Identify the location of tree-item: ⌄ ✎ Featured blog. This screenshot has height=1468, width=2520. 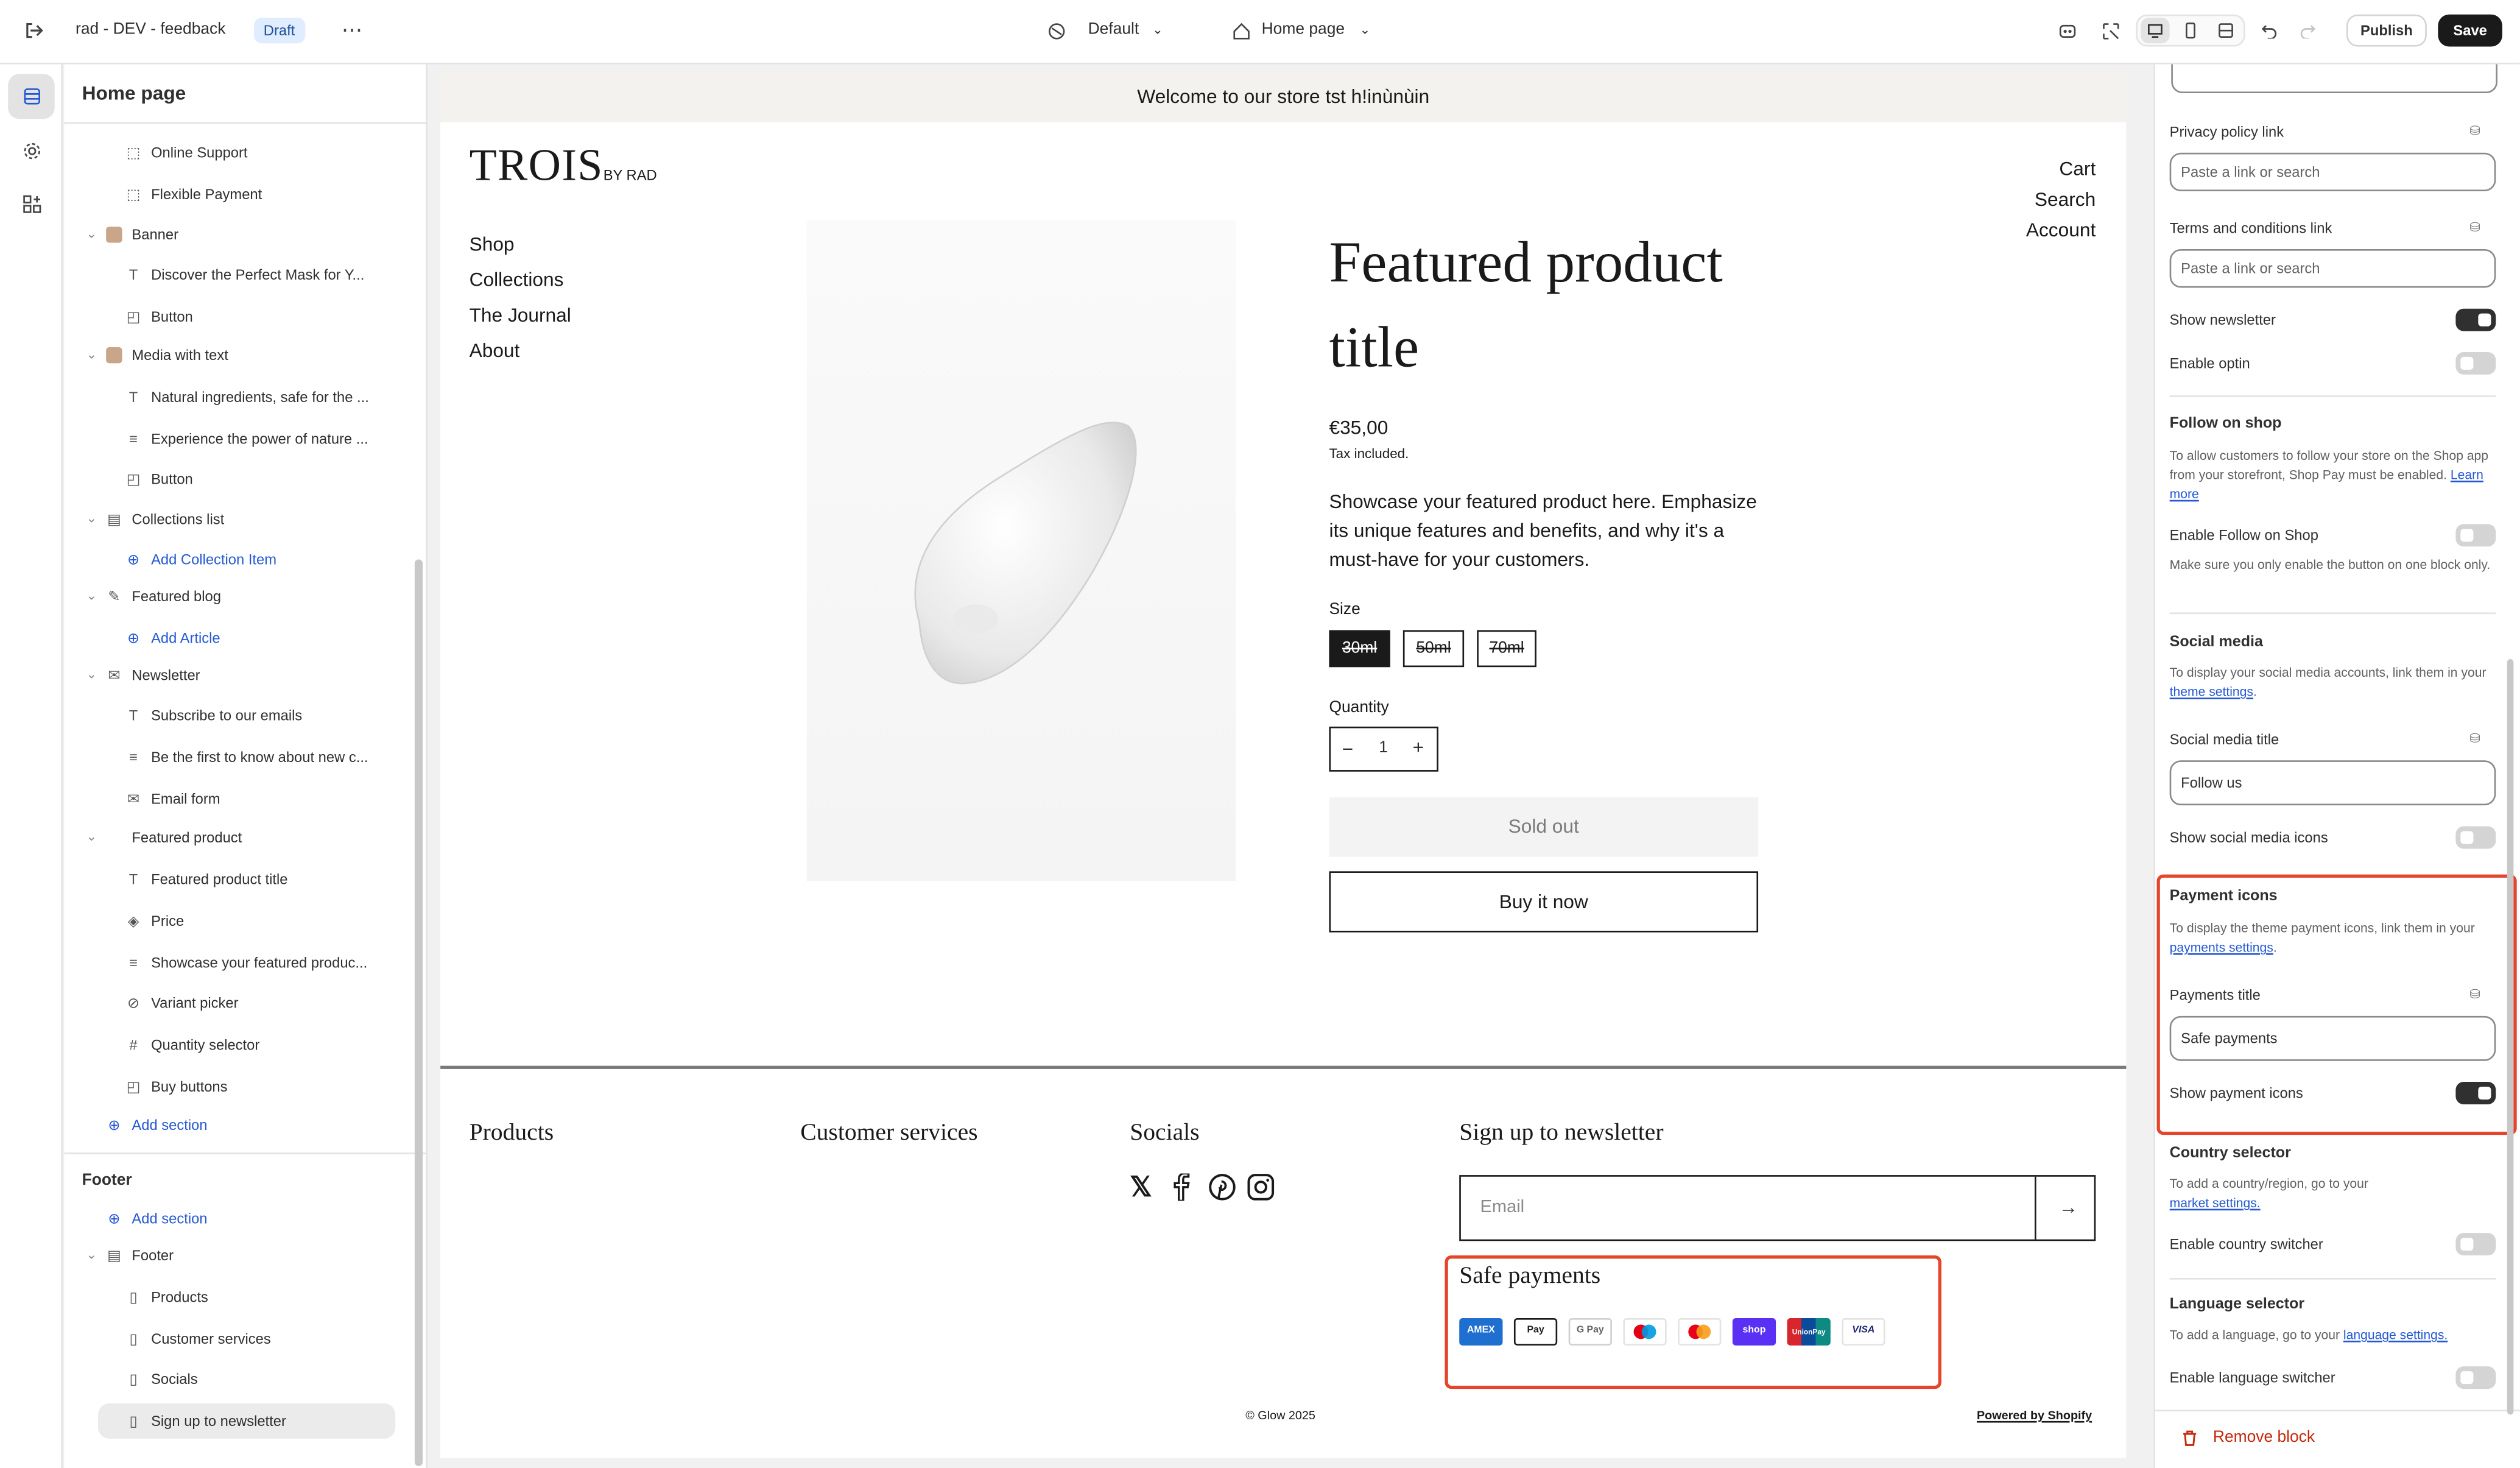
(241, 596).